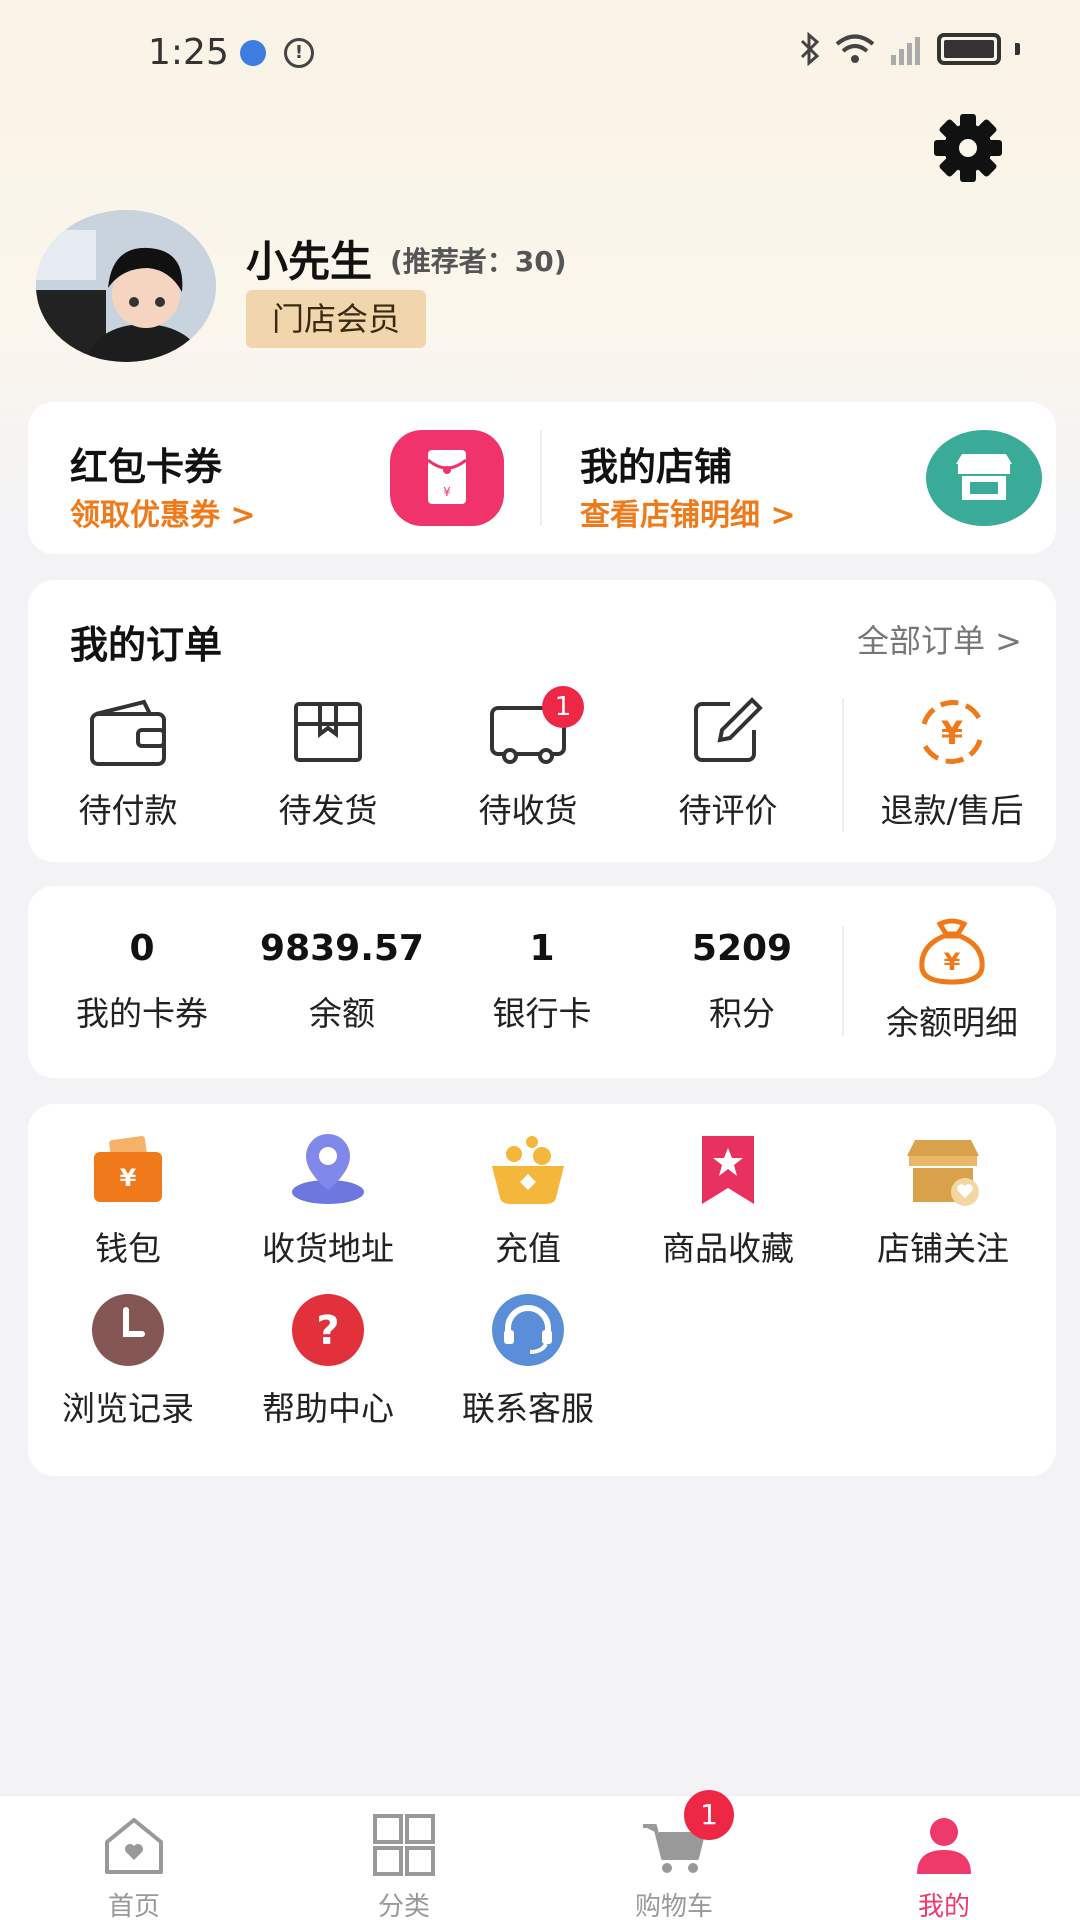 This screenshot has width=1080, height=1920. What do you see at coordinates (939, 639) in the screenshot?
I see `all-orders-link: 全部订单 >` at bounding box center [939, 639].